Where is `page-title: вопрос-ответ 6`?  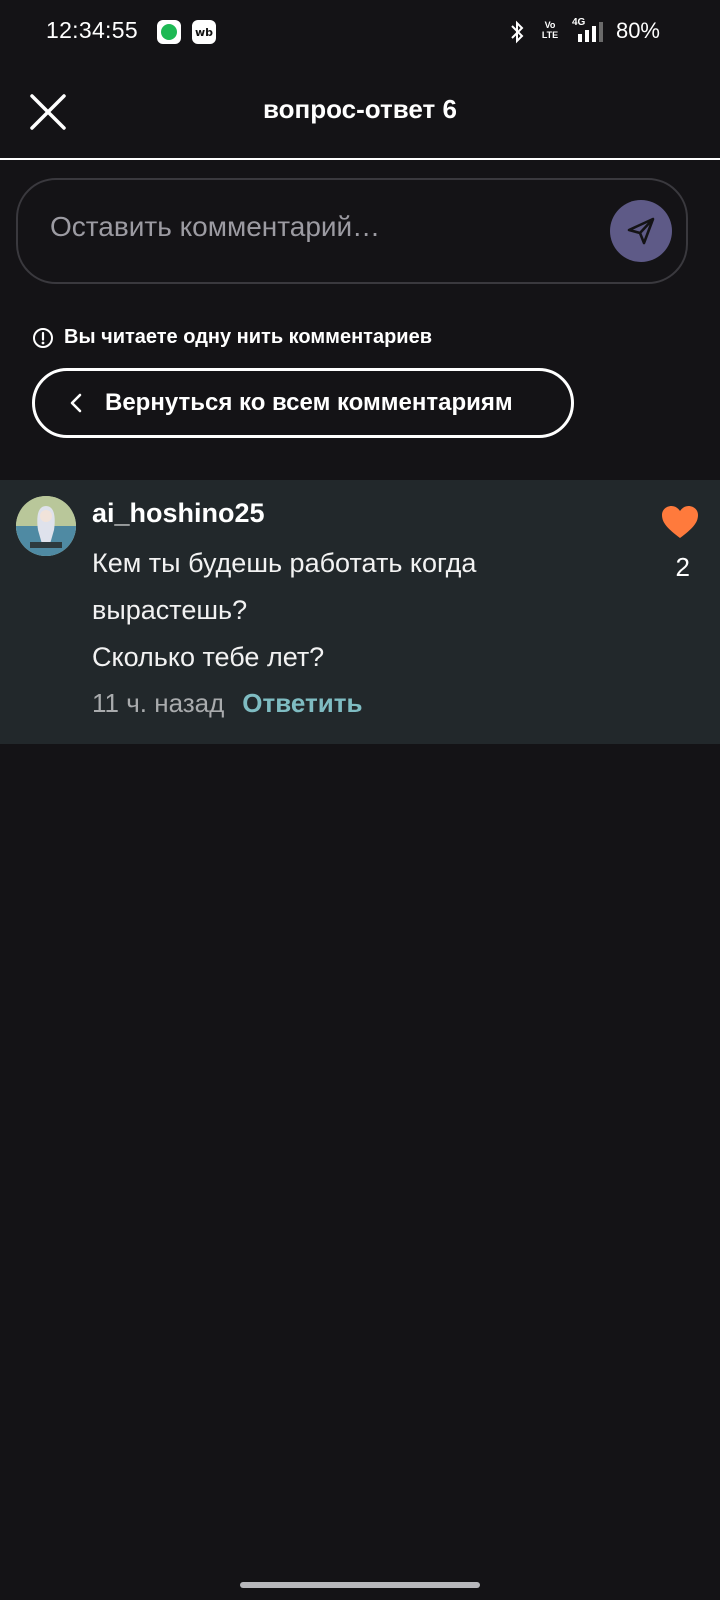
page-title: вопрос-ответ 6 is located at coordinates (360, 109).